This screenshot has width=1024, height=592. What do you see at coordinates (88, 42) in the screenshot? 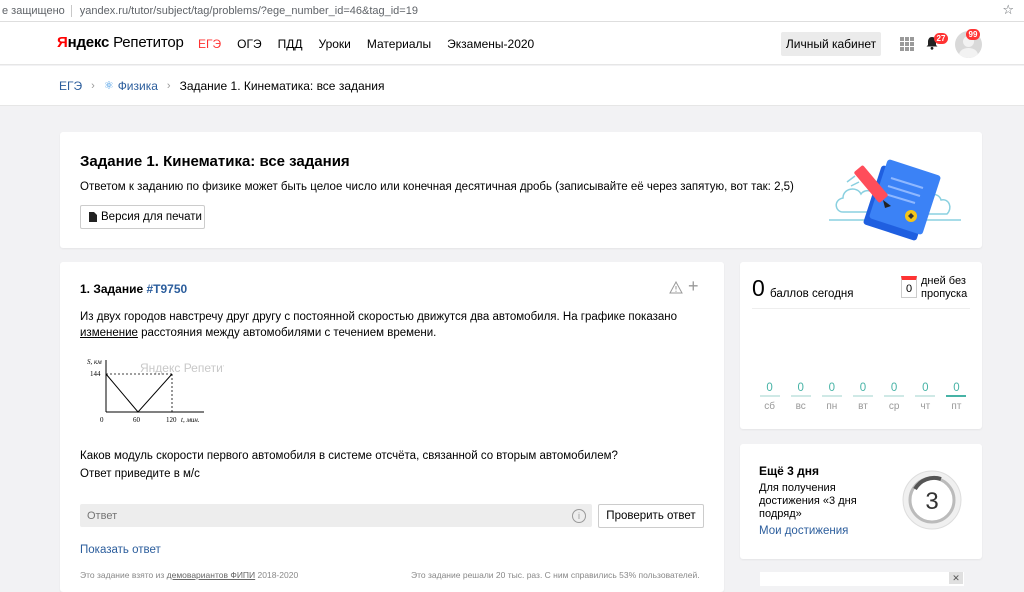
I see `logo-brand: ндекс` at bounding box center [88, 42].